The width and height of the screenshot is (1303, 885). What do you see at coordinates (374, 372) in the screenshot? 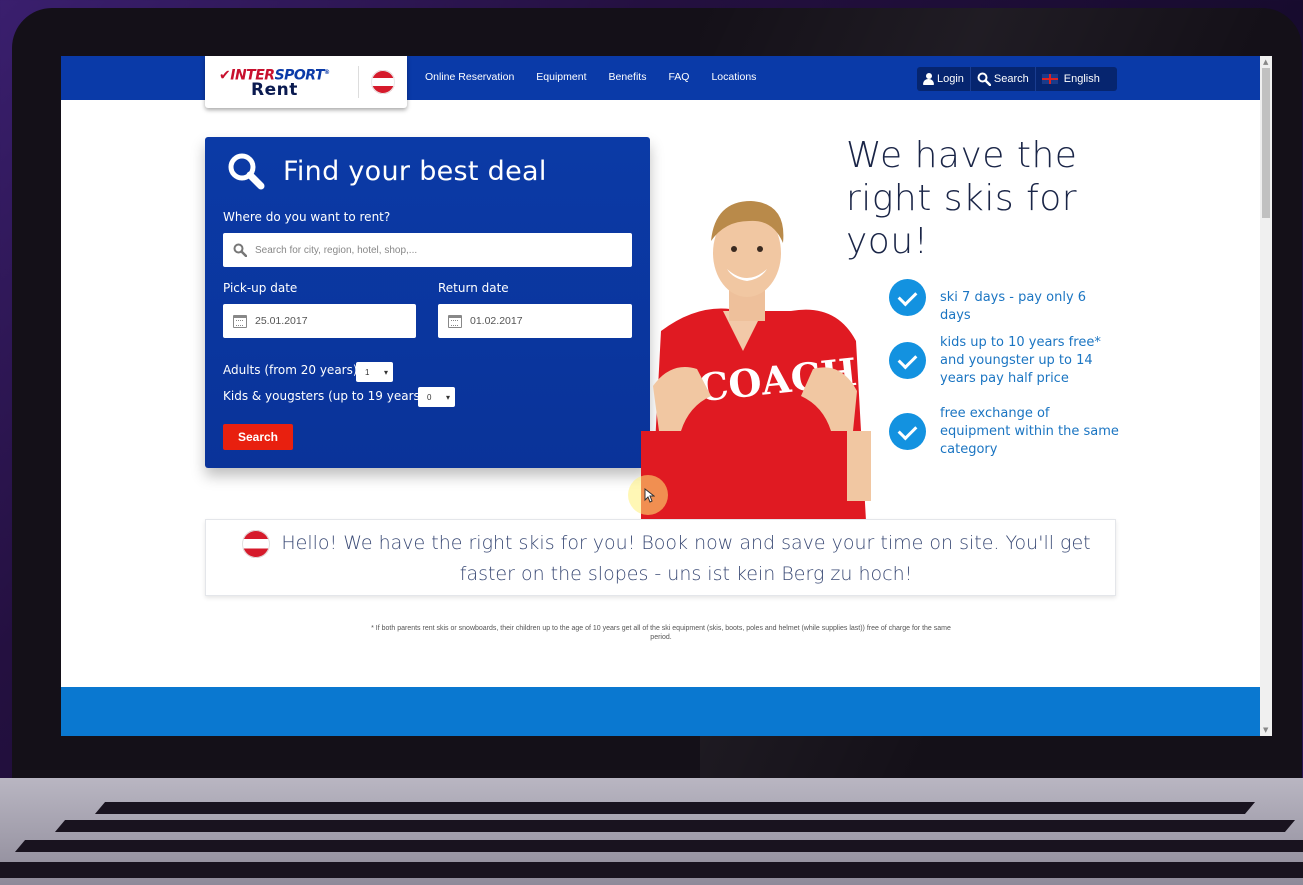
I see `adults-select: 1 ▾` at bounding box center [374, 372].